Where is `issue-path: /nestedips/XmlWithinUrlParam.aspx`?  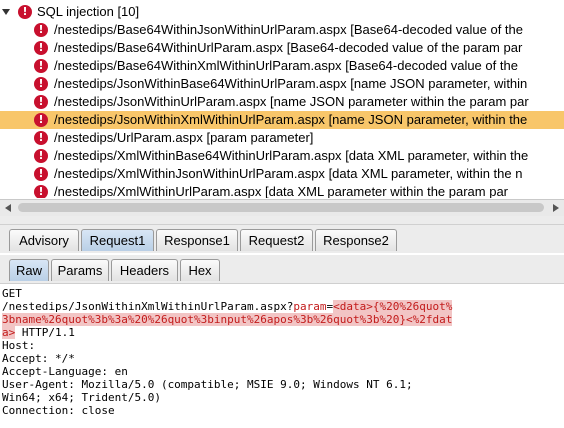 issue-path: /nestedips/XmlWithinUrlParam.aspx is located at coordinates (158, 191).